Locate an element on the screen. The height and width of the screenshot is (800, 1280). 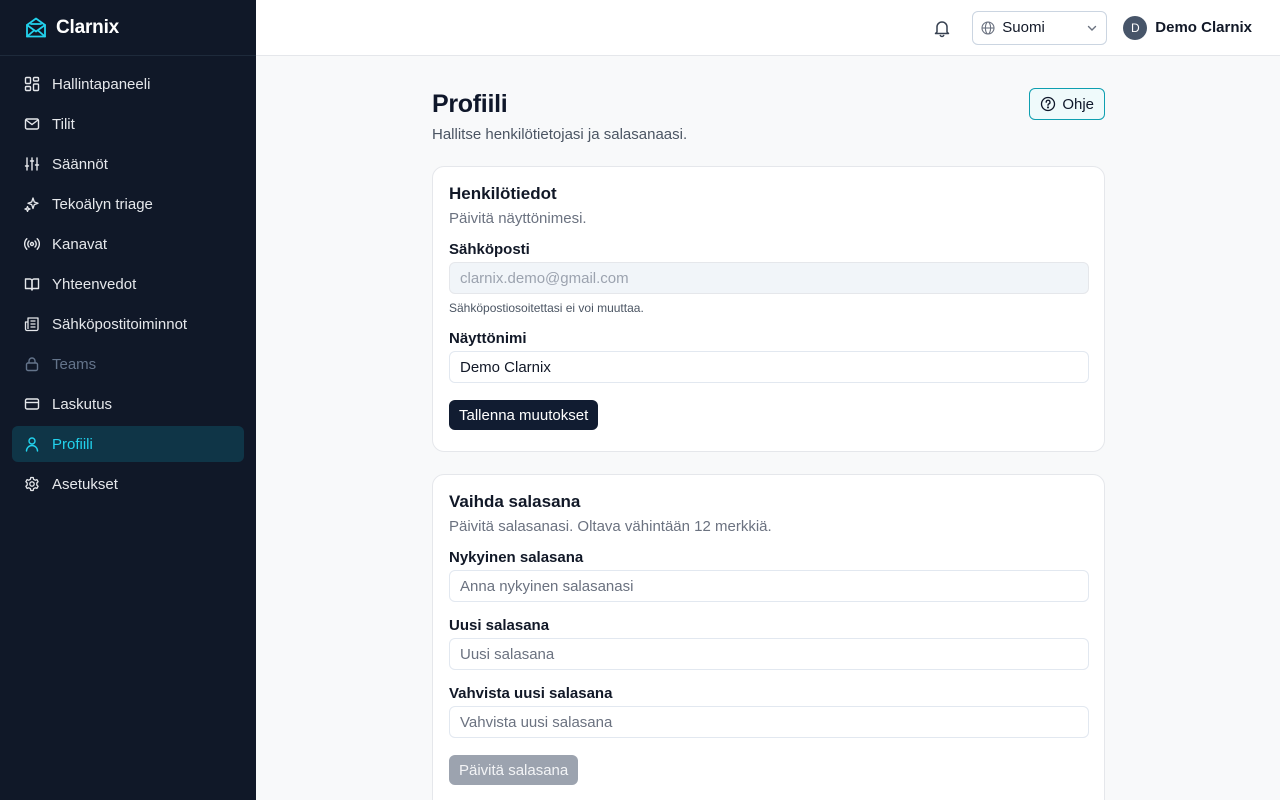
user-name: Demo Clarnix is located at coordinates (1203, 27).